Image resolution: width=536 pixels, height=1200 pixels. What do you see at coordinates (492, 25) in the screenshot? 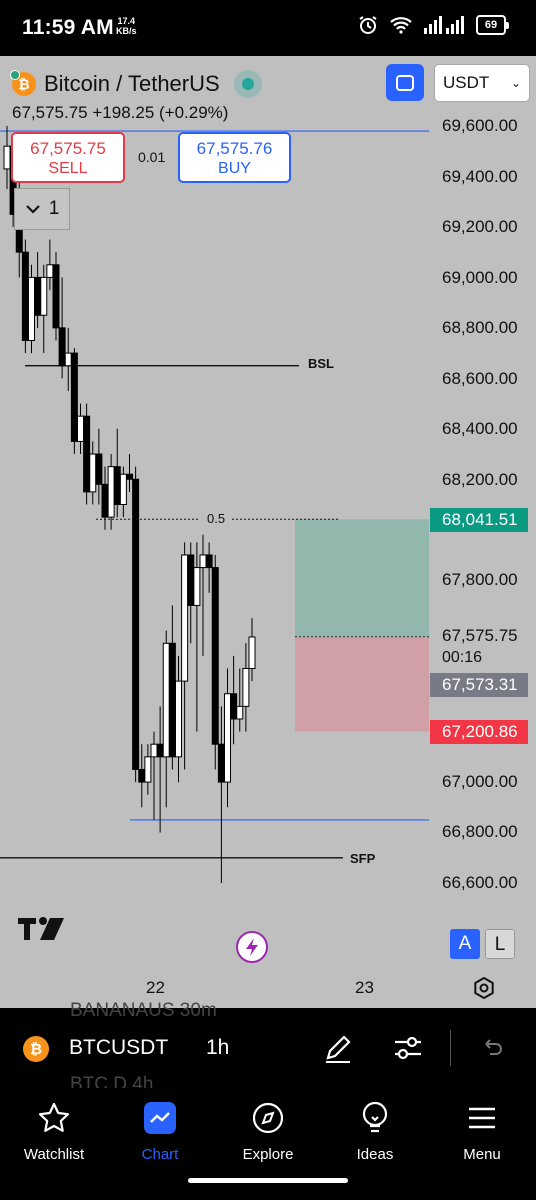
I see `battery-icon: 69` at bounding box center [492, 25].